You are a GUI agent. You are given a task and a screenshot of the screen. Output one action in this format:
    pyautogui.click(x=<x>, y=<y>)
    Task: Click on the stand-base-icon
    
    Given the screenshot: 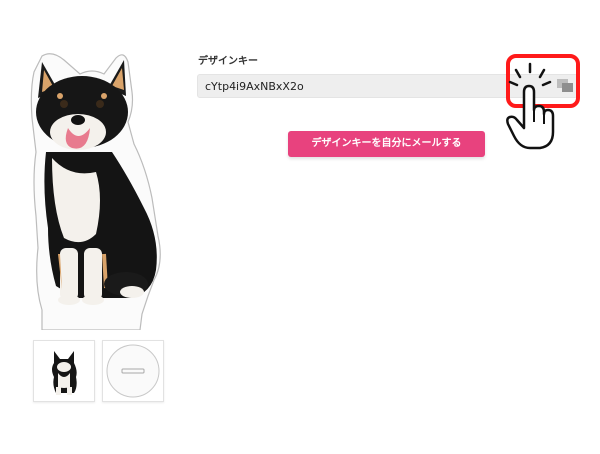 What is the action you would take?
    pyautogui.click(x=133, y=371)
    